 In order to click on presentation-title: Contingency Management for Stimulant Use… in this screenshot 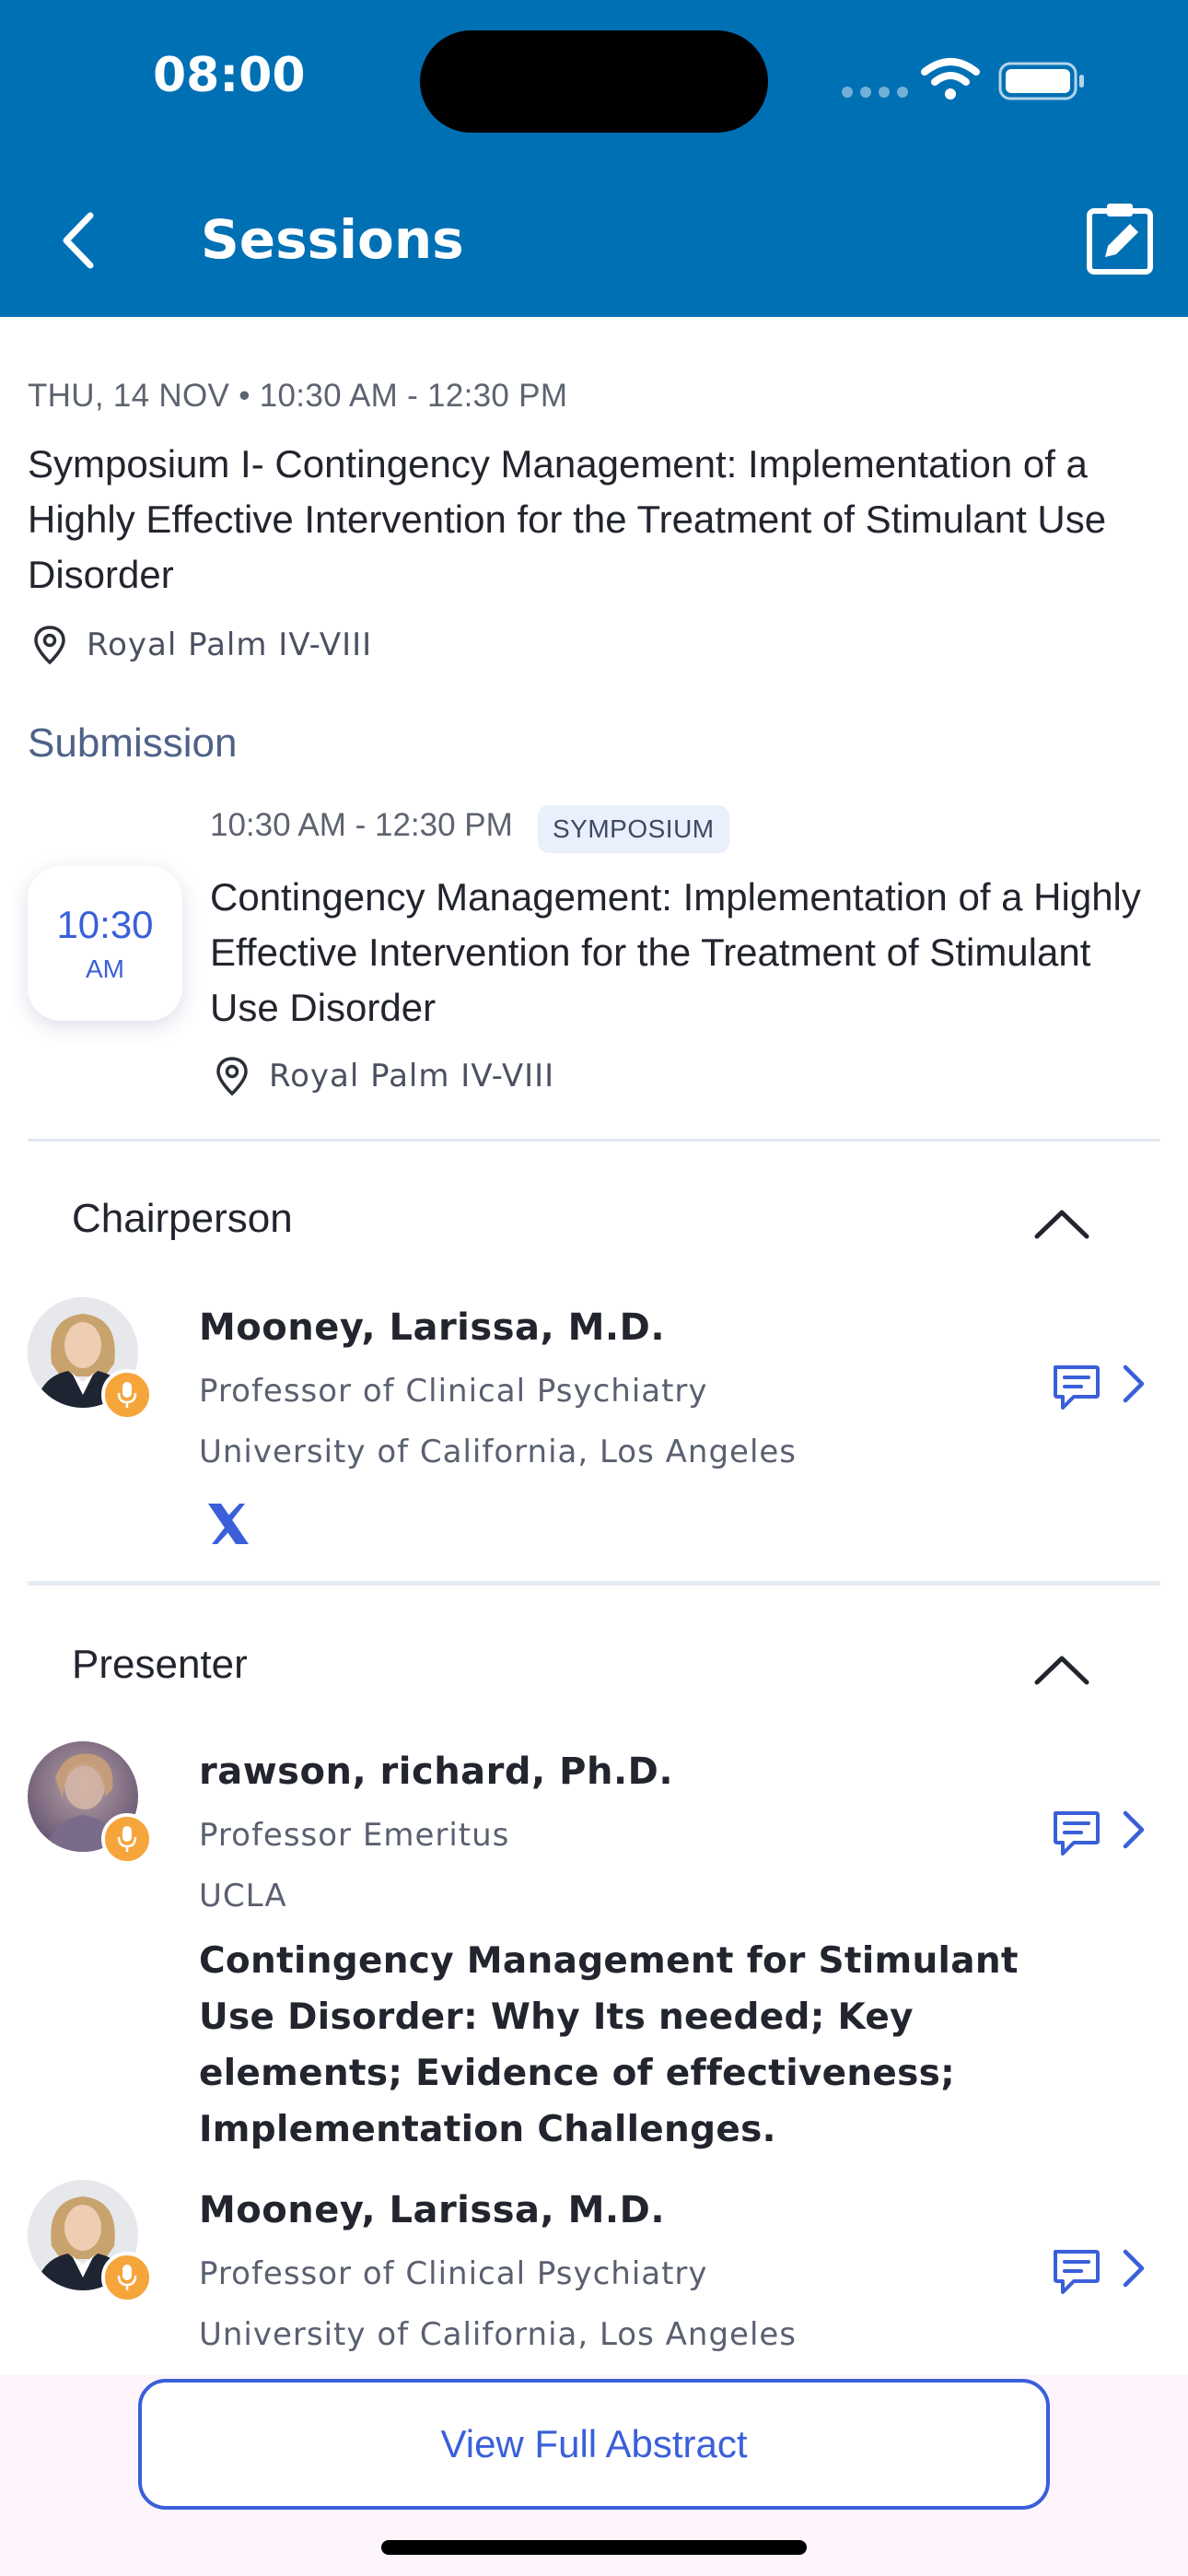, I will do `click(632, 2045)`.